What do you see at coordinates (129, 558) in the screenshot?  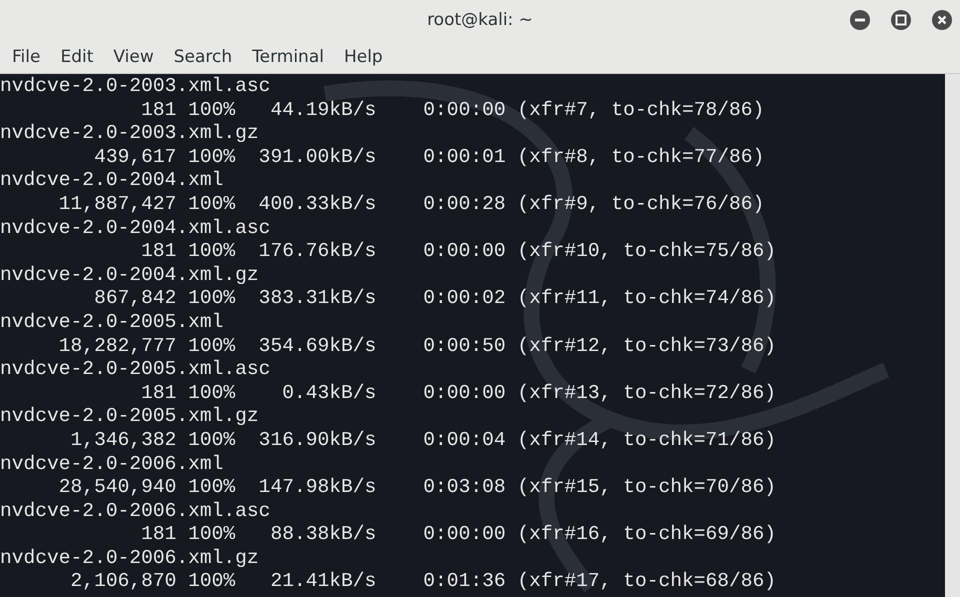 I see `terminal-line: nvdcve-2.0-2006.xml.gz` at bounding box center [129, 558].